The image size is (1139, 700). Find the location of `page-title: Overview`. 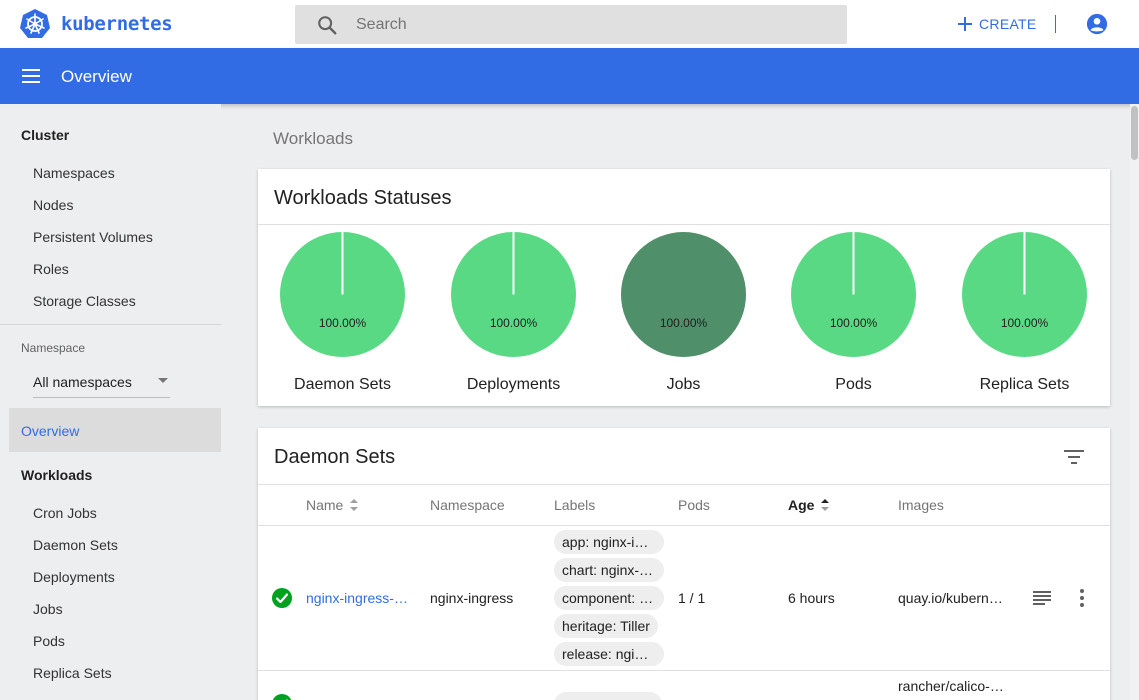

page-title: Overview is located at coordinates (96, 76).